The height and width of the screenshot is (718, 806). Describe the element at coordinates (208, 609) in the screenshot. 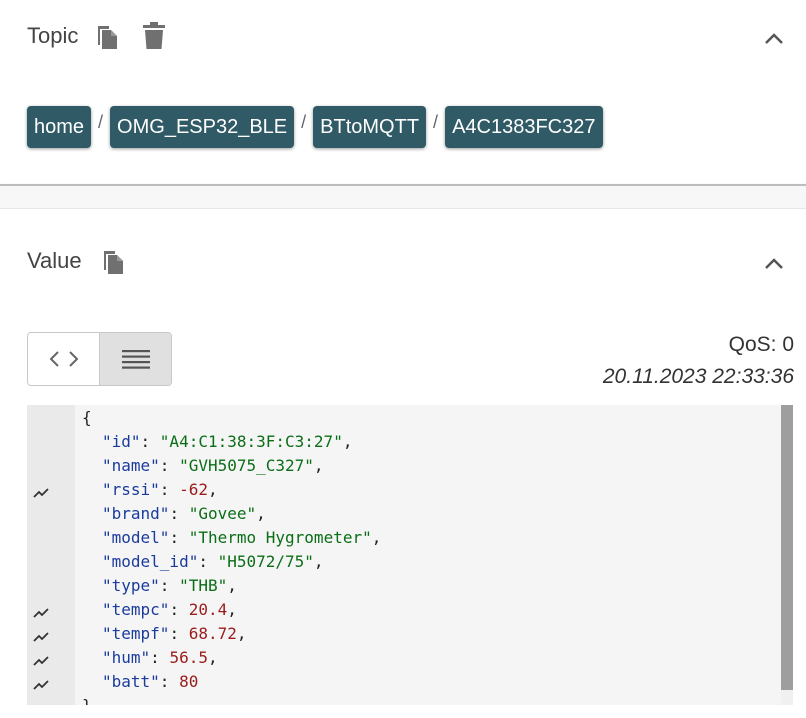

I see `json-value: 20.4` at that location.